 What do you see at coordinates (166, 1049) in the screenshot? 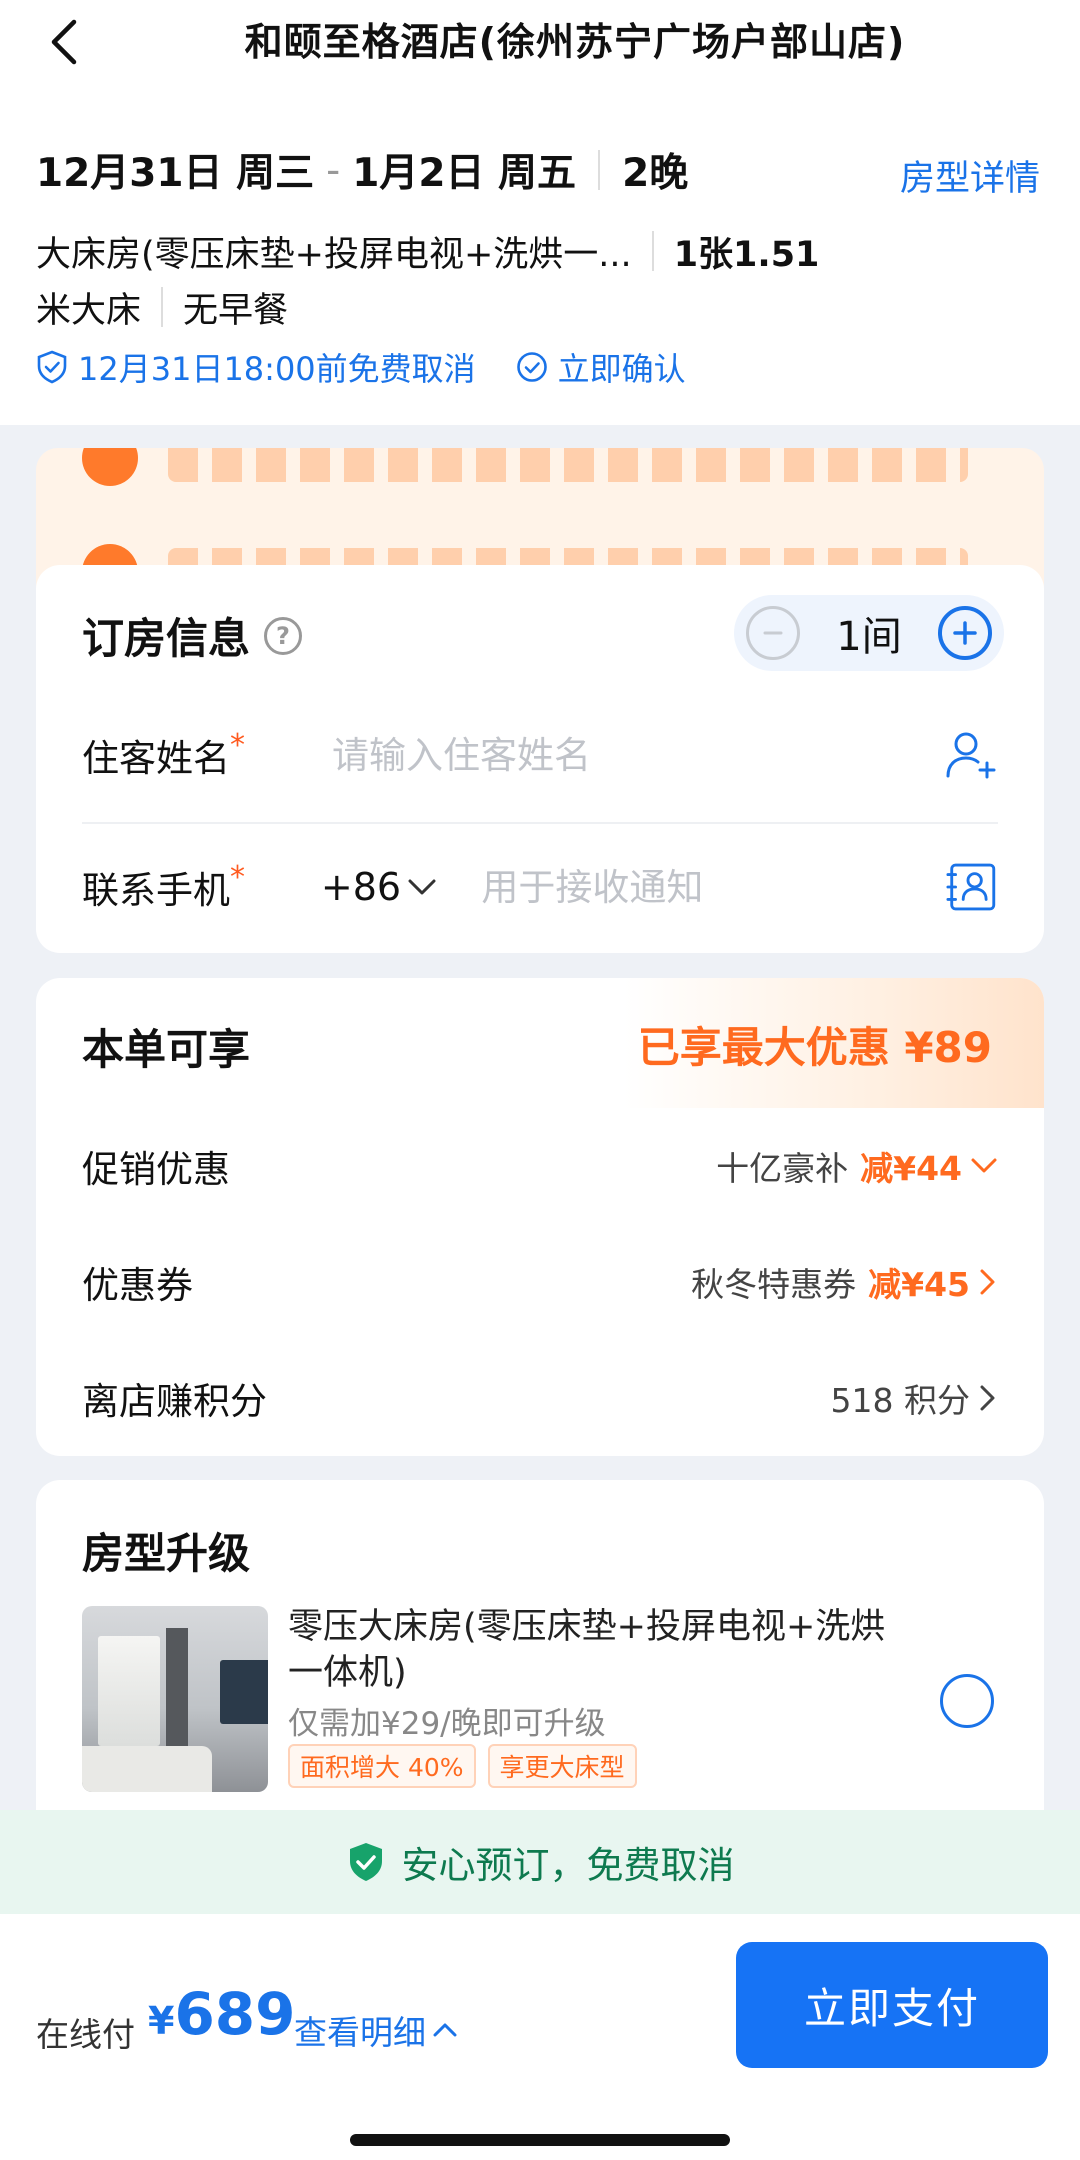
I see `discounts-title: 本单可享` at bounding box center [166, 1049].